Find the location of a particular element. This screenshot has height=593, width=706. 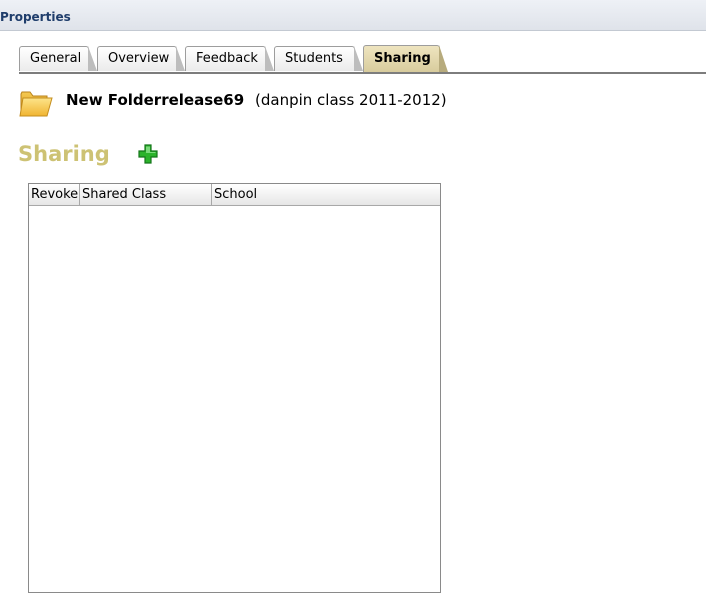

tab-general-label: General is located at coordinates (56, 58).